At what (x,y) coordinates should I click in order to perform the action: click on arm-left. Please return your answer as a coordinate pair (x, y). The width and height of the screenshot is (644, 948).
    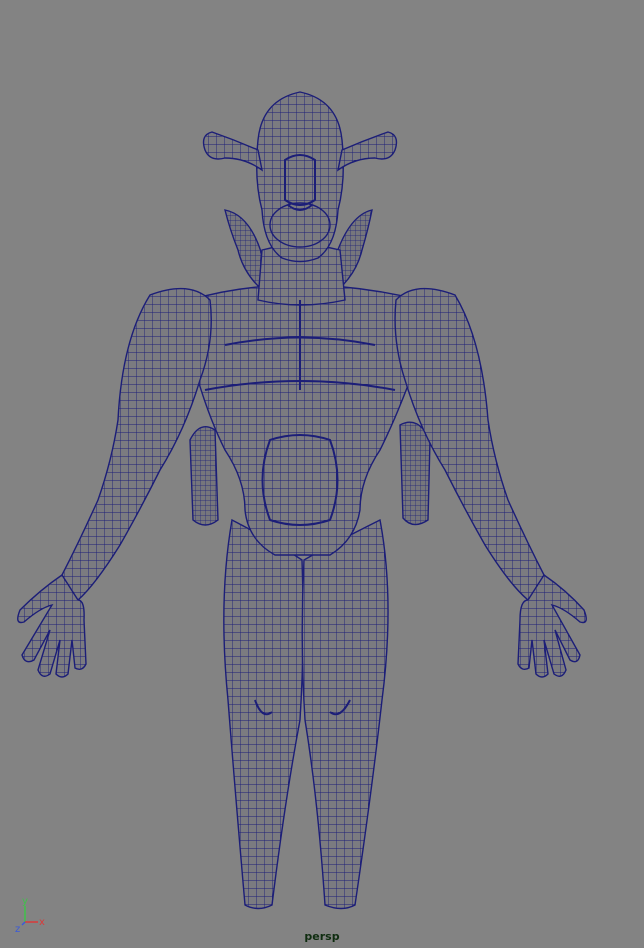
    Looking at the image, I should click on (136, 444).